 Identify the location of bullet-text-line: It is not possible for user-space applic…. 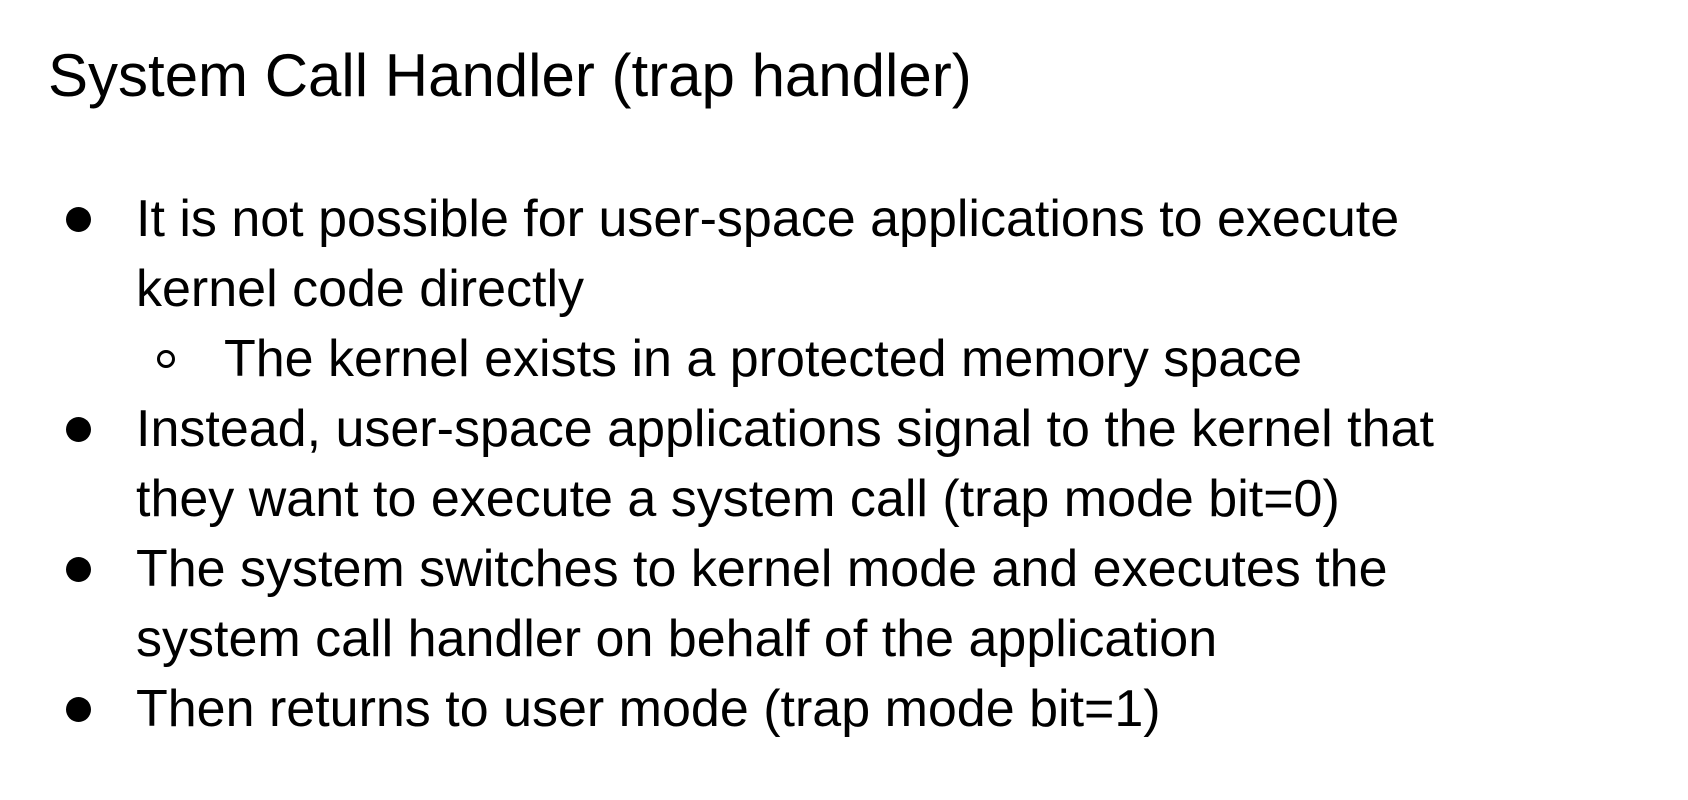
(768, 219).